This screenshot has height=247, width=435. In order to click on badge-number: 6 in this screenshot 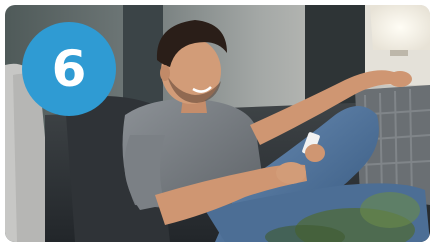, I will do `click(69, 69)`.